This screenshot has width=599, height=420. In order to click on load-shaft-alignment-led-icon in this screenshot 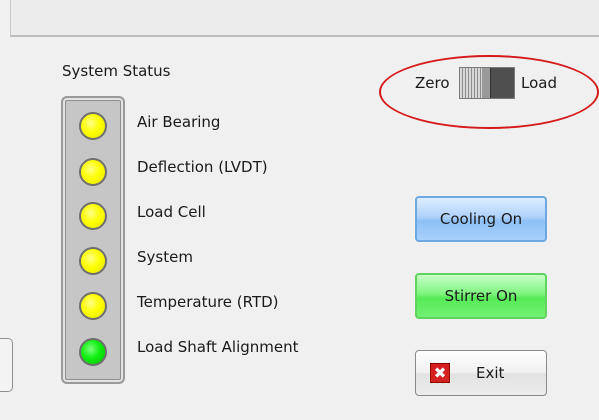, I will do `click(93, 352)`.